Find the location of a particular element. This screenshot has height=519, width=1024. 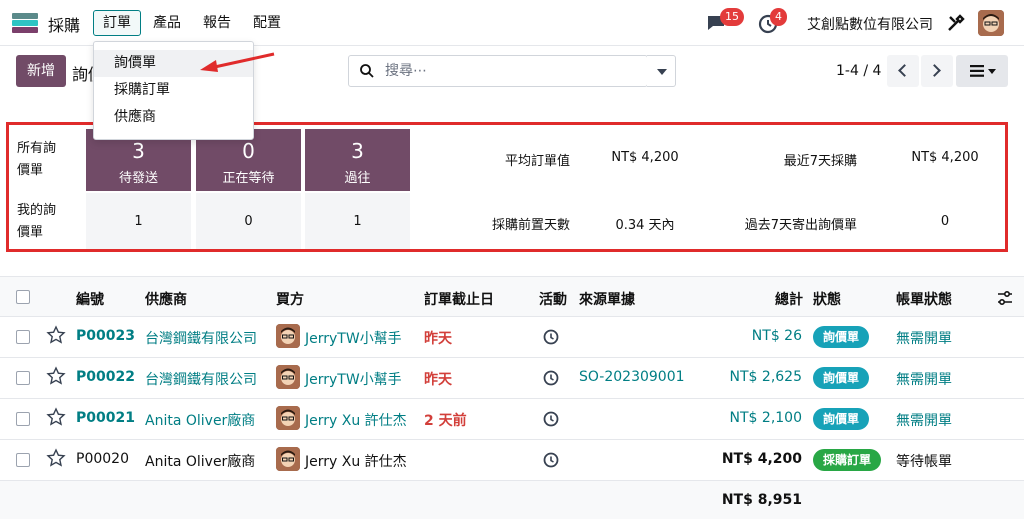

pager-value: 1-4 / 4 is located at coordinates (858, 71).